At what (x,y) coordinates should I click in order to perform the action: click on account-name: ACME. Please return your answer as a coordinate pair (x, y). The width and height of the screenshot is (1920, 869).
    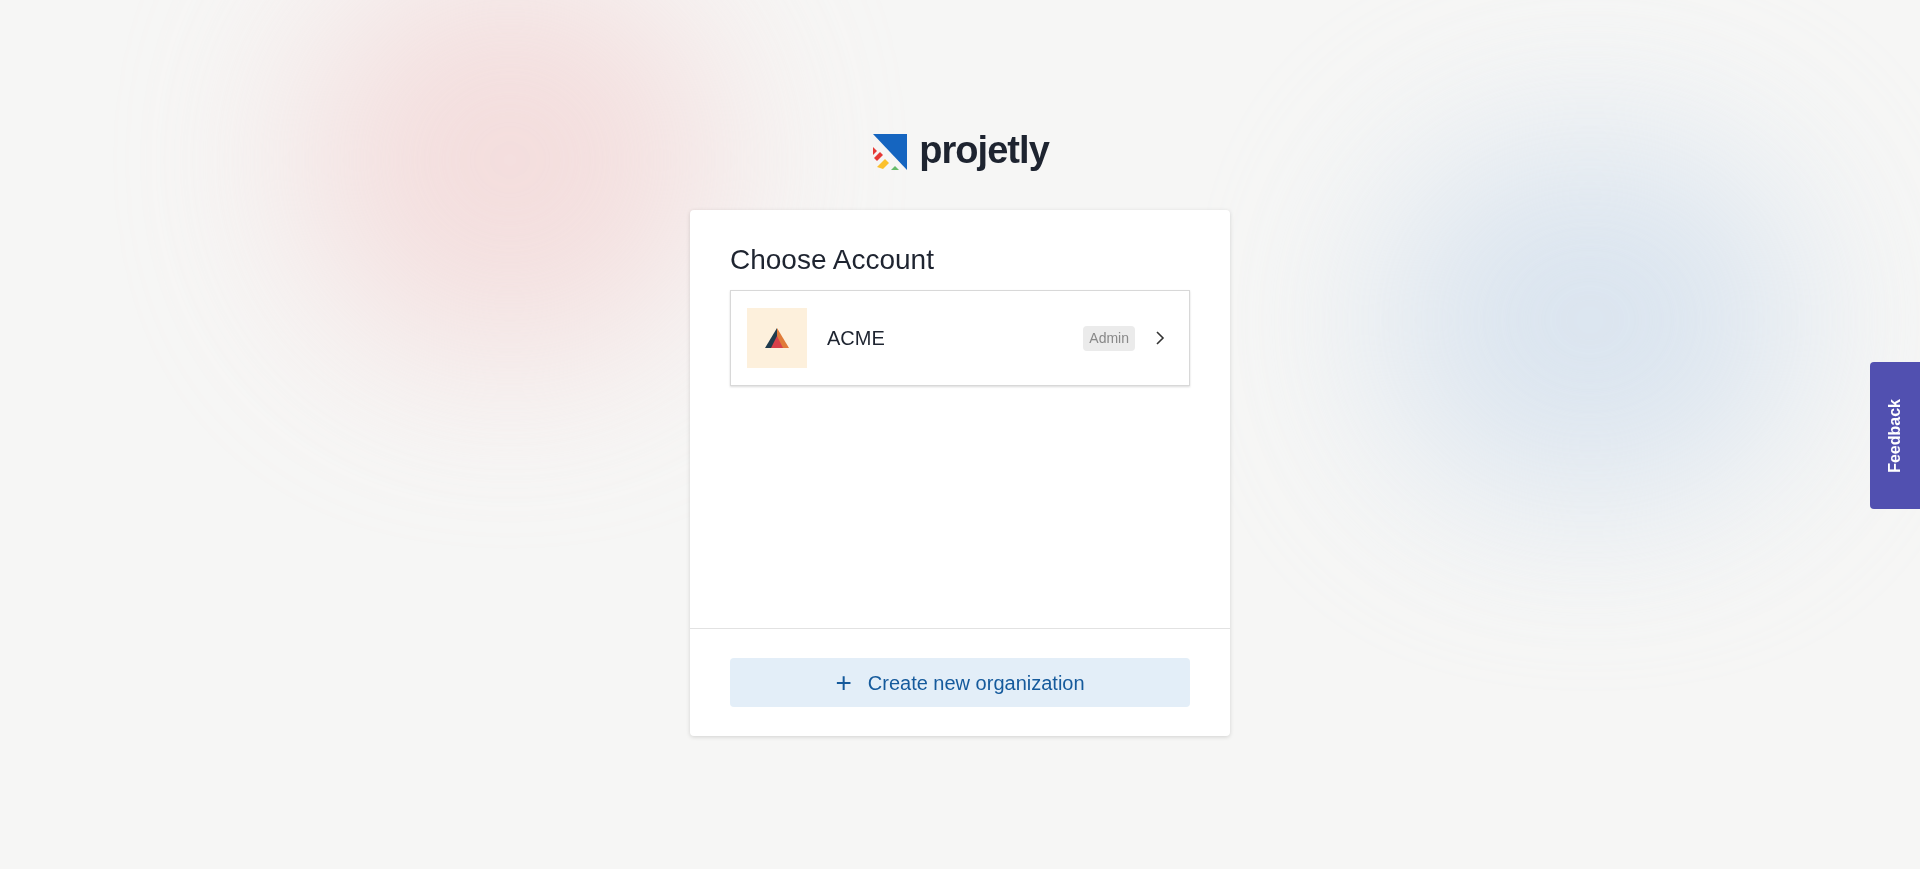
    Looking at the image, I should click on (856, 338).